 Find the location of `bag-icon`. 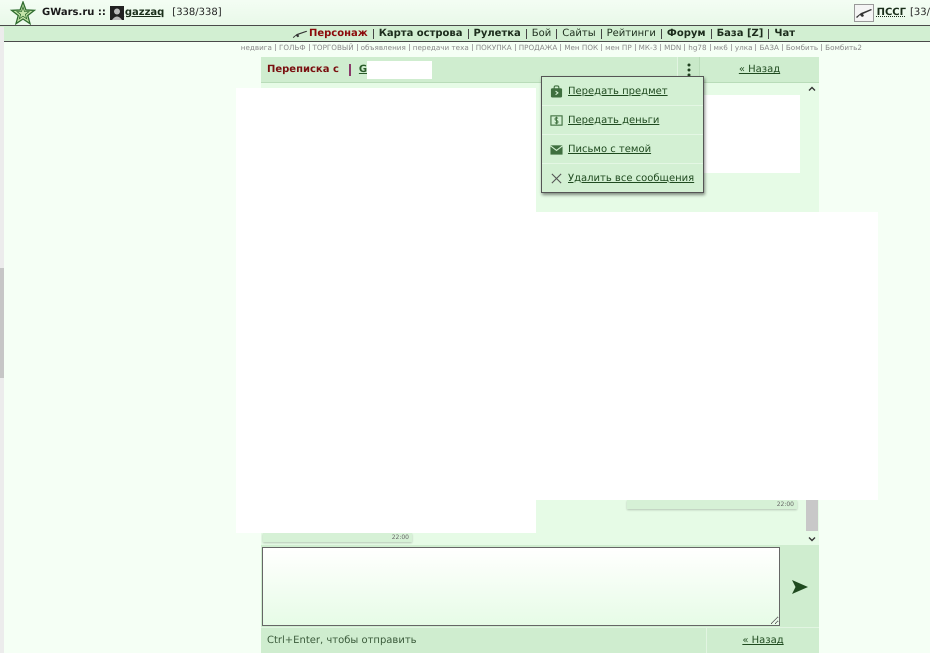

bag-icon is located at coordinates (556, 91).